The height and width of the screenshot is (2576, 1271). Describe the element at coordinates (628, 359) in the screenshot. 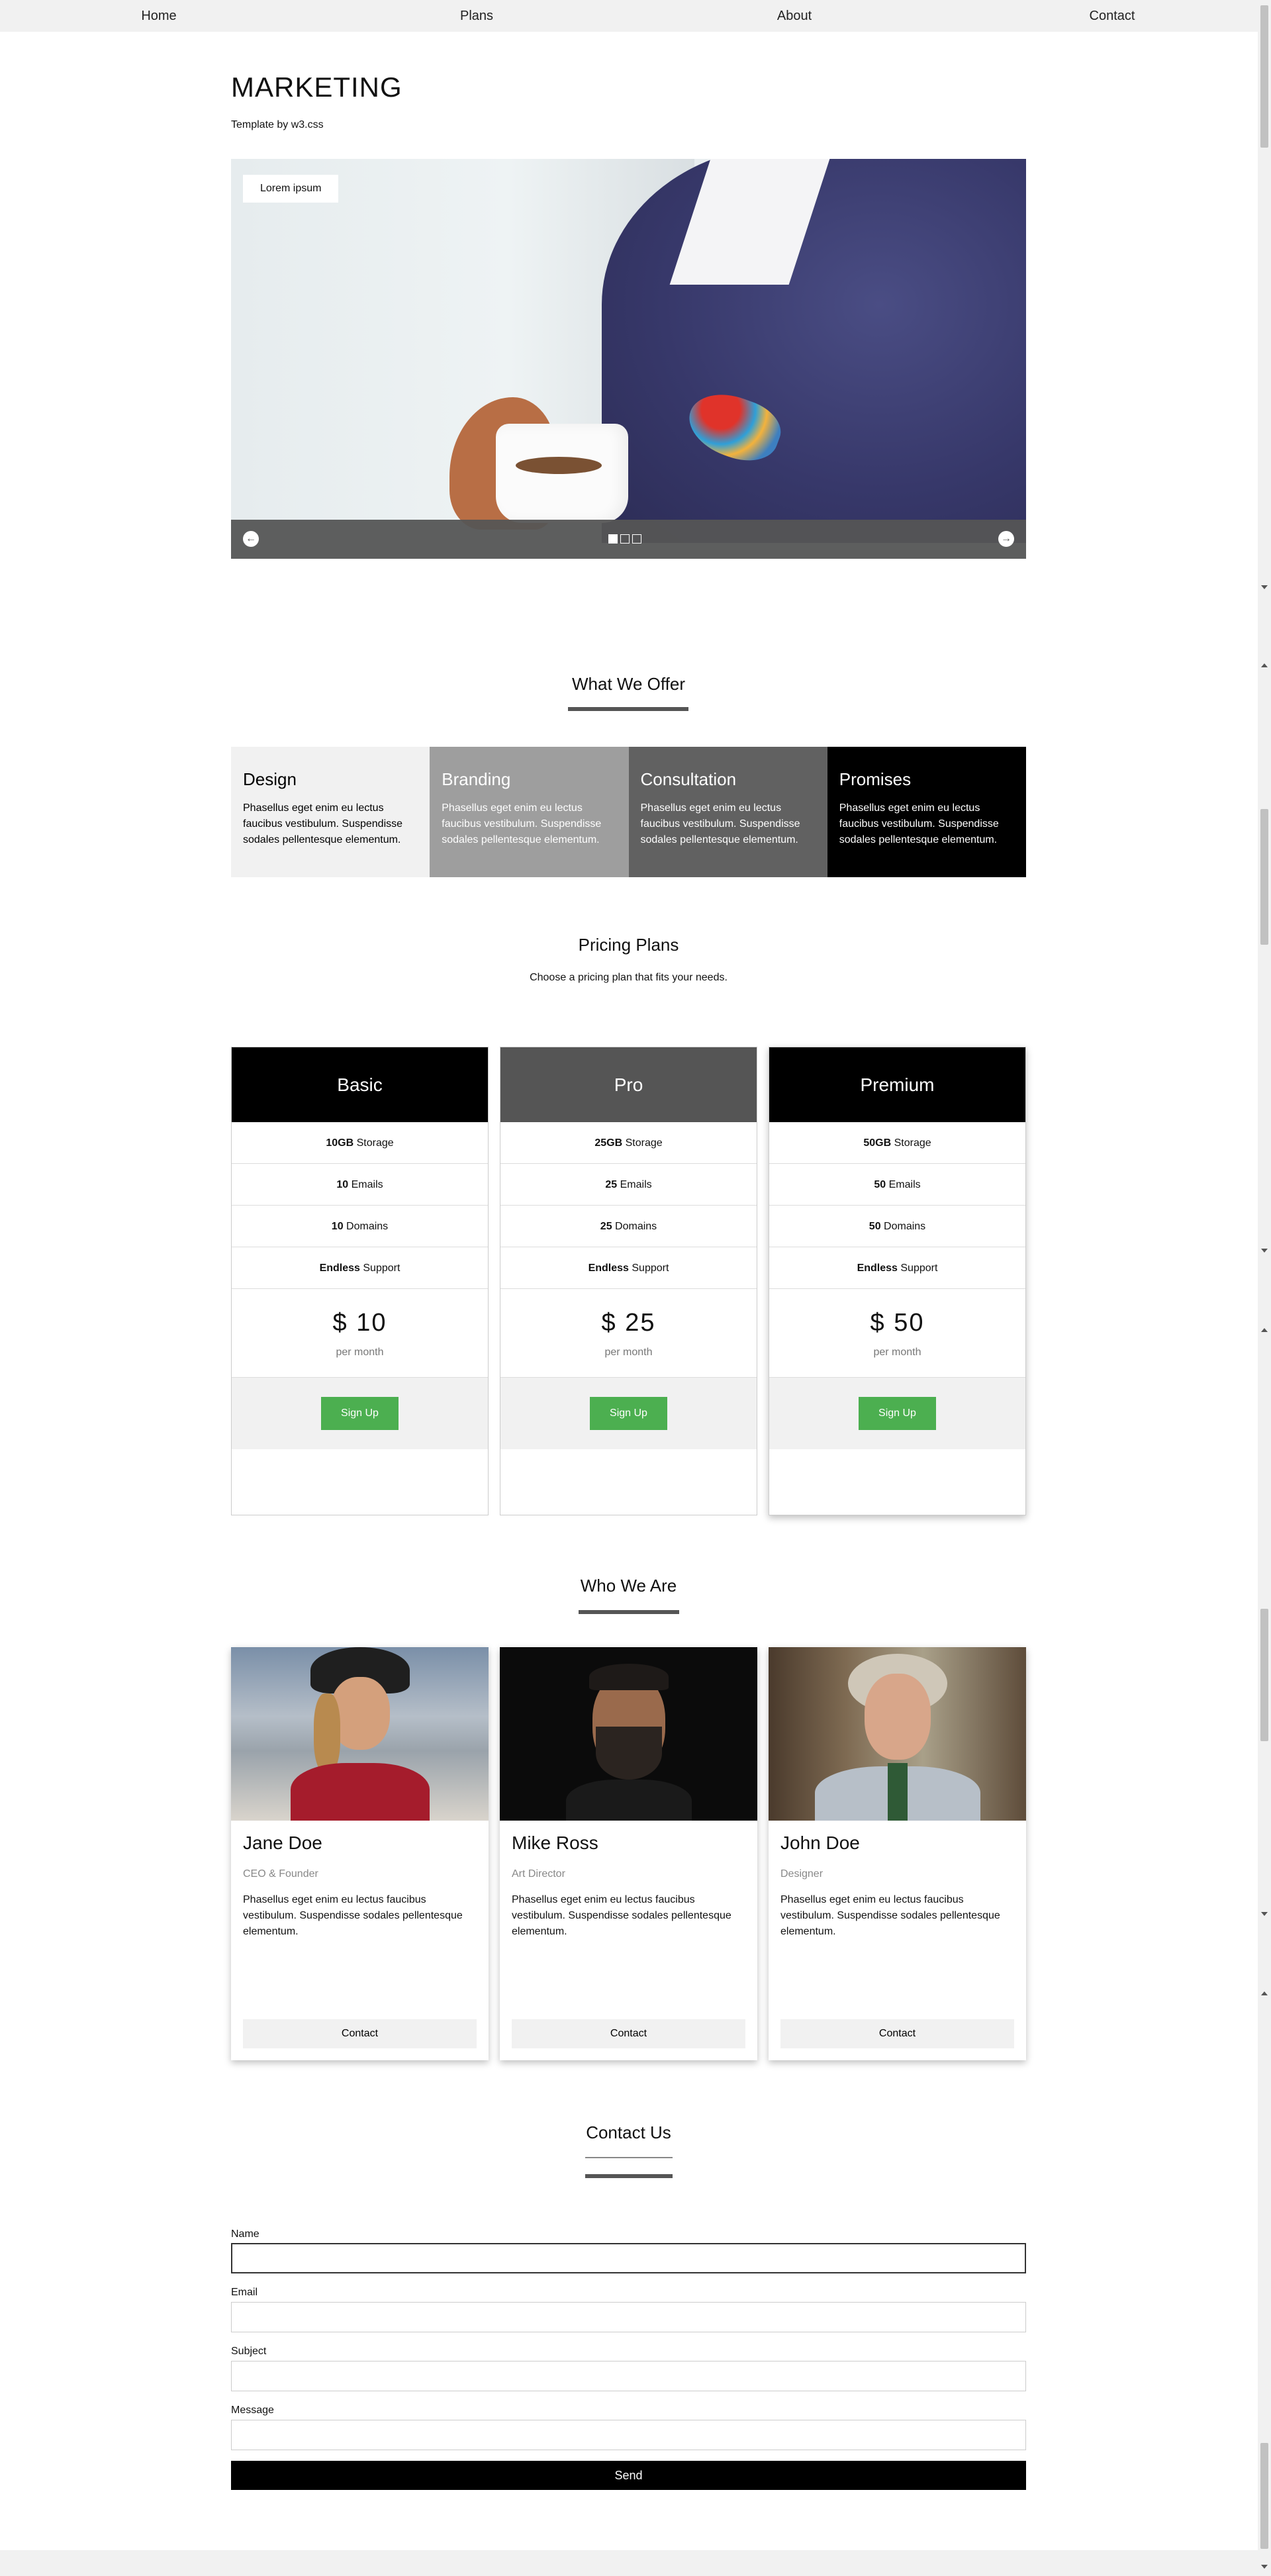

I see `hero-slideshow: Lorem ipsum ← →` at that location.